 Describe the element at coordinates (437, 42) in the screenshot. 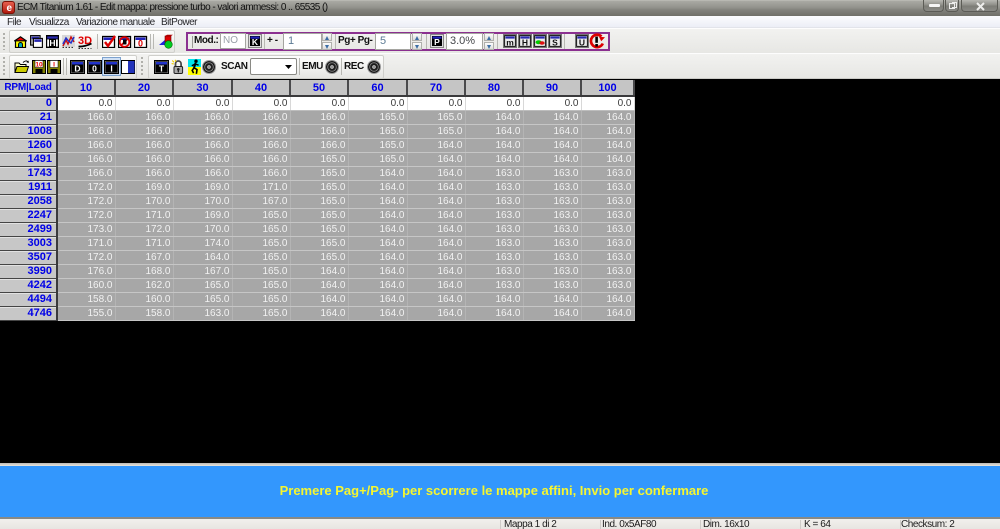

I see `svg-text: P` at that location.